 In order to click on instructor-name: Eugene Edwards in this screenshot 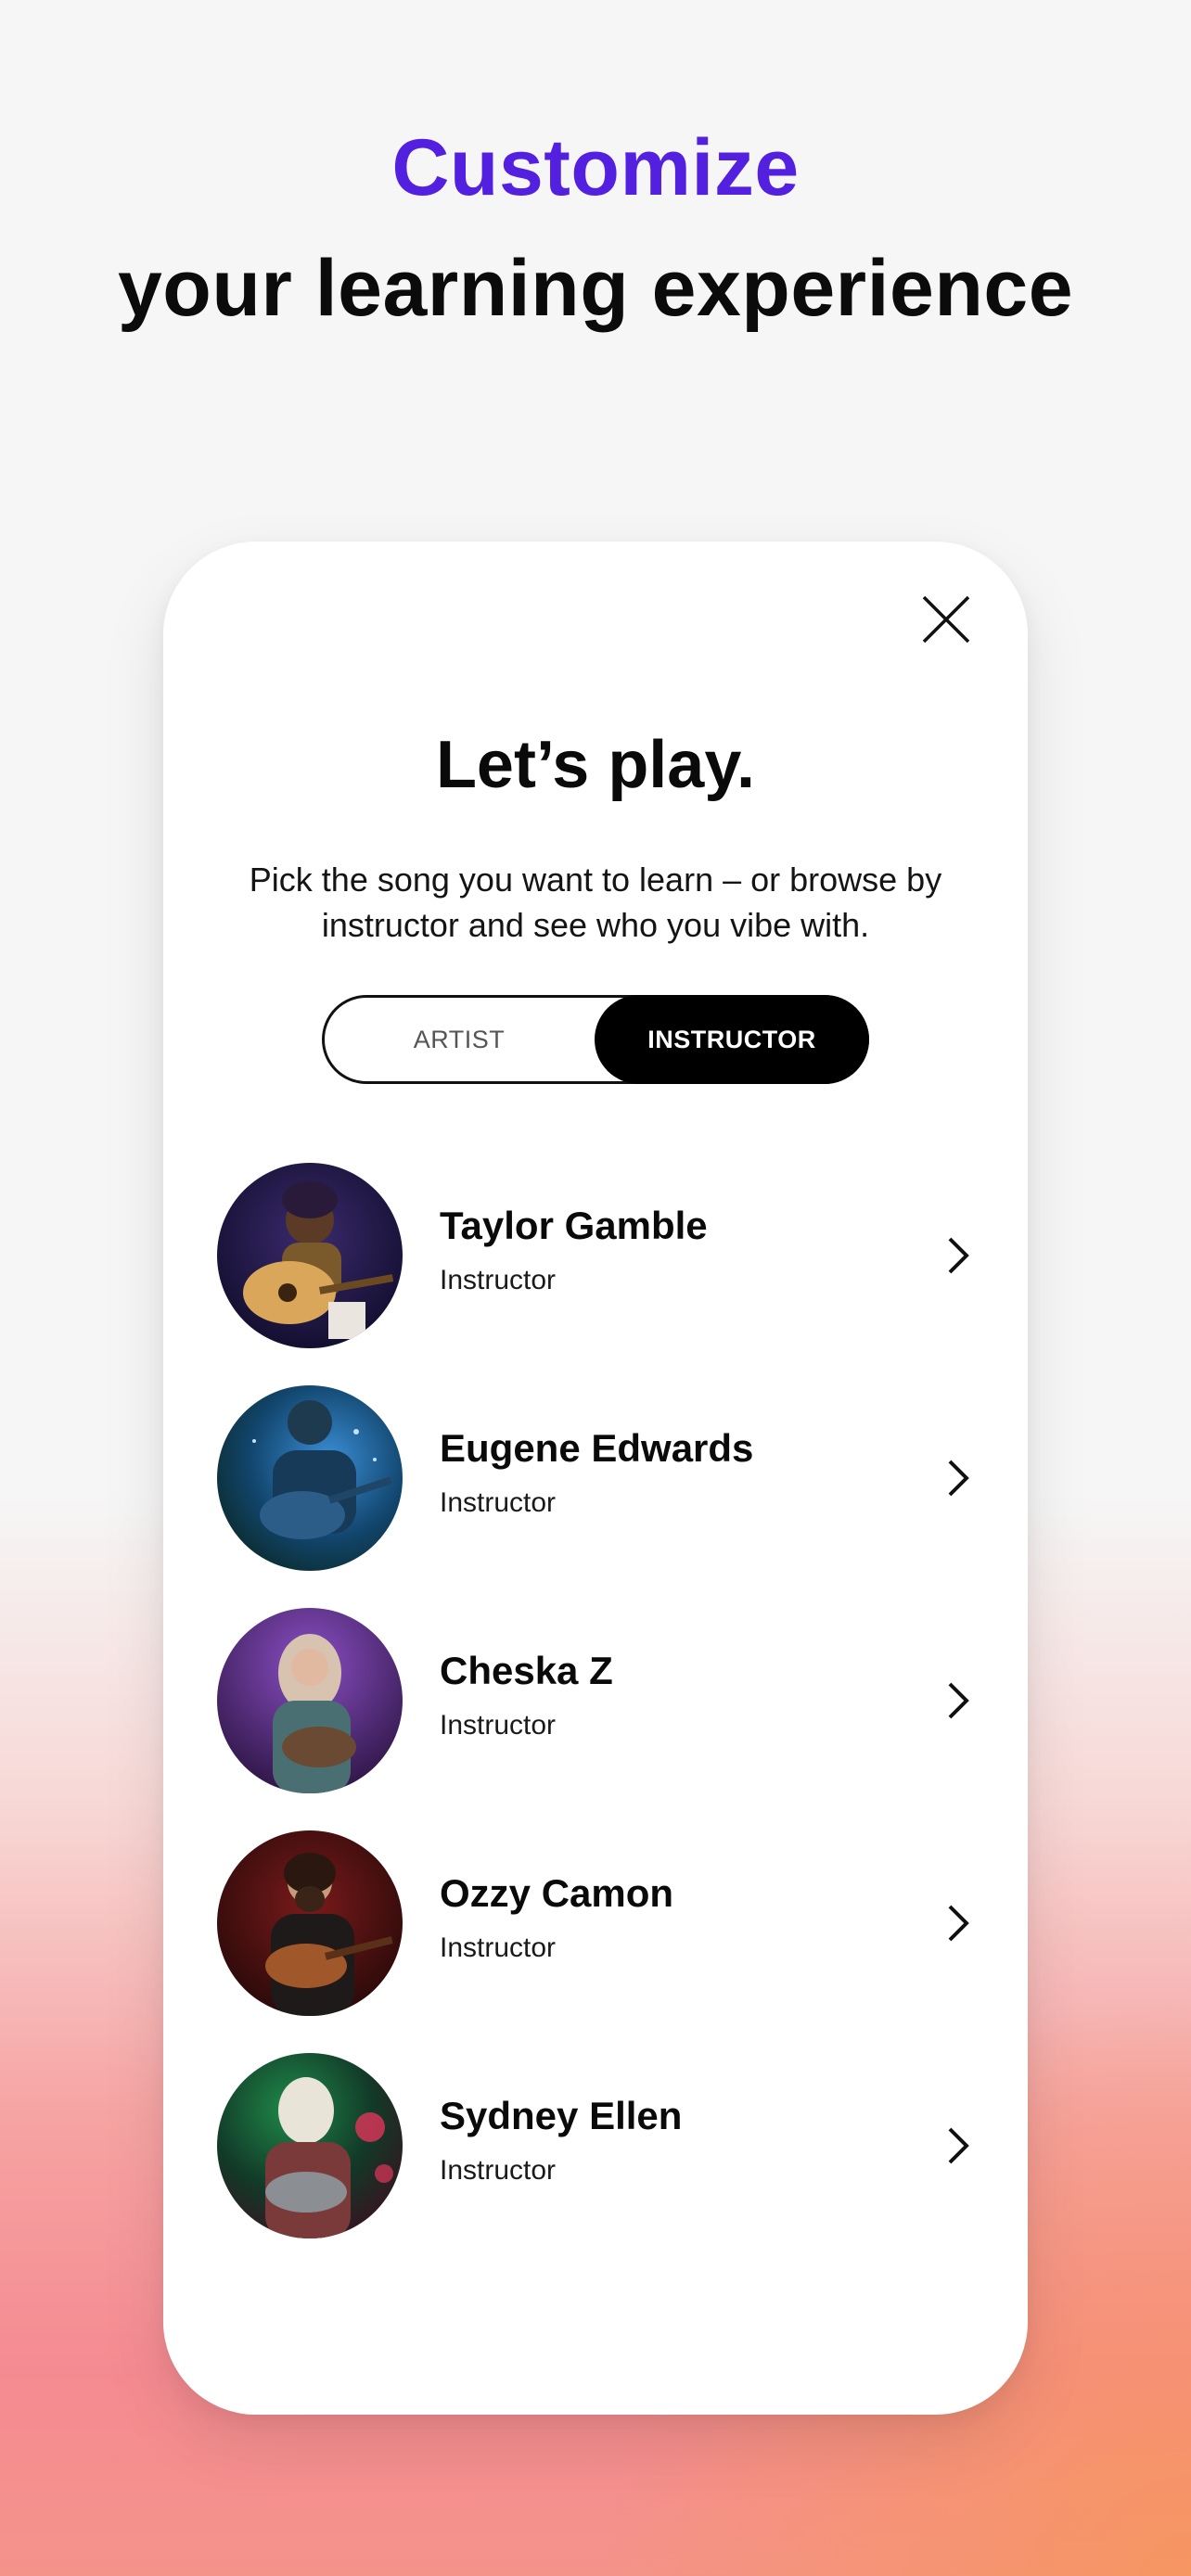, I will do `click(597, 1448)`.